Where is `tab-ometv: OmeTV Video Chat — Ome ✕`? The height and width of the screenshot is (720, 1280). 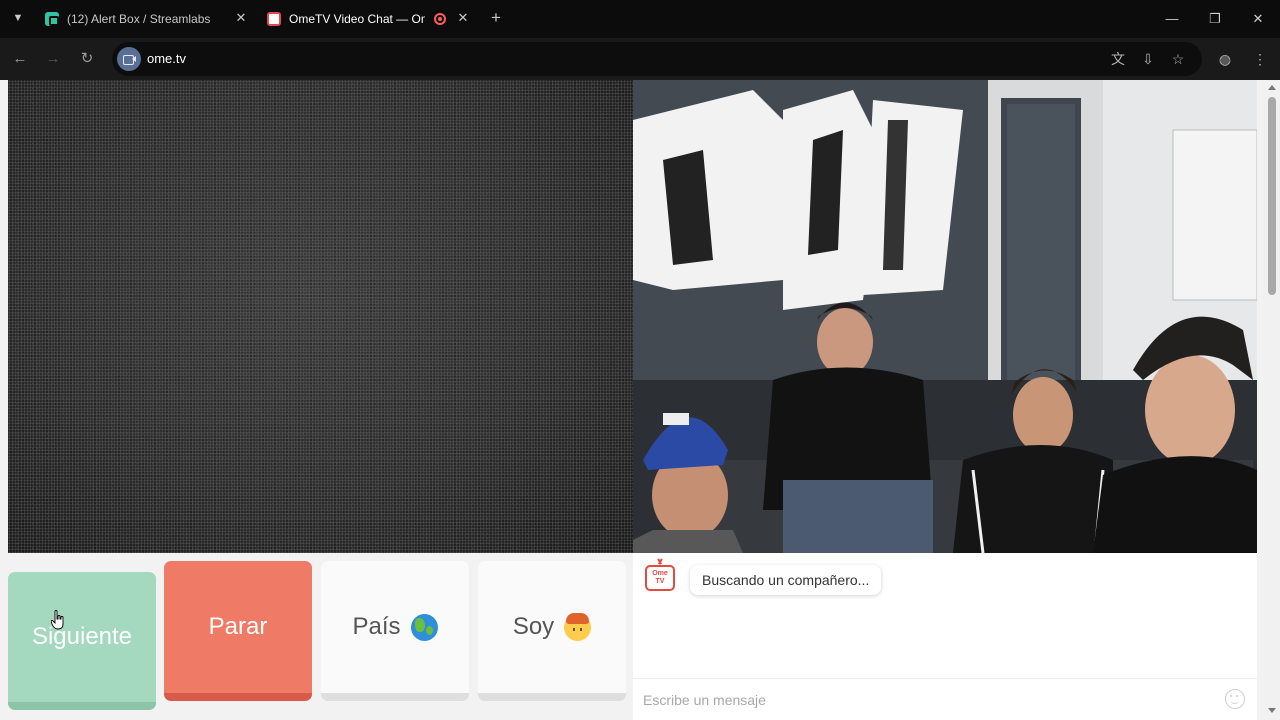 tab-ometv: OmeTV Video Chat — Ome ✕ is located at coordinates (367, 19).